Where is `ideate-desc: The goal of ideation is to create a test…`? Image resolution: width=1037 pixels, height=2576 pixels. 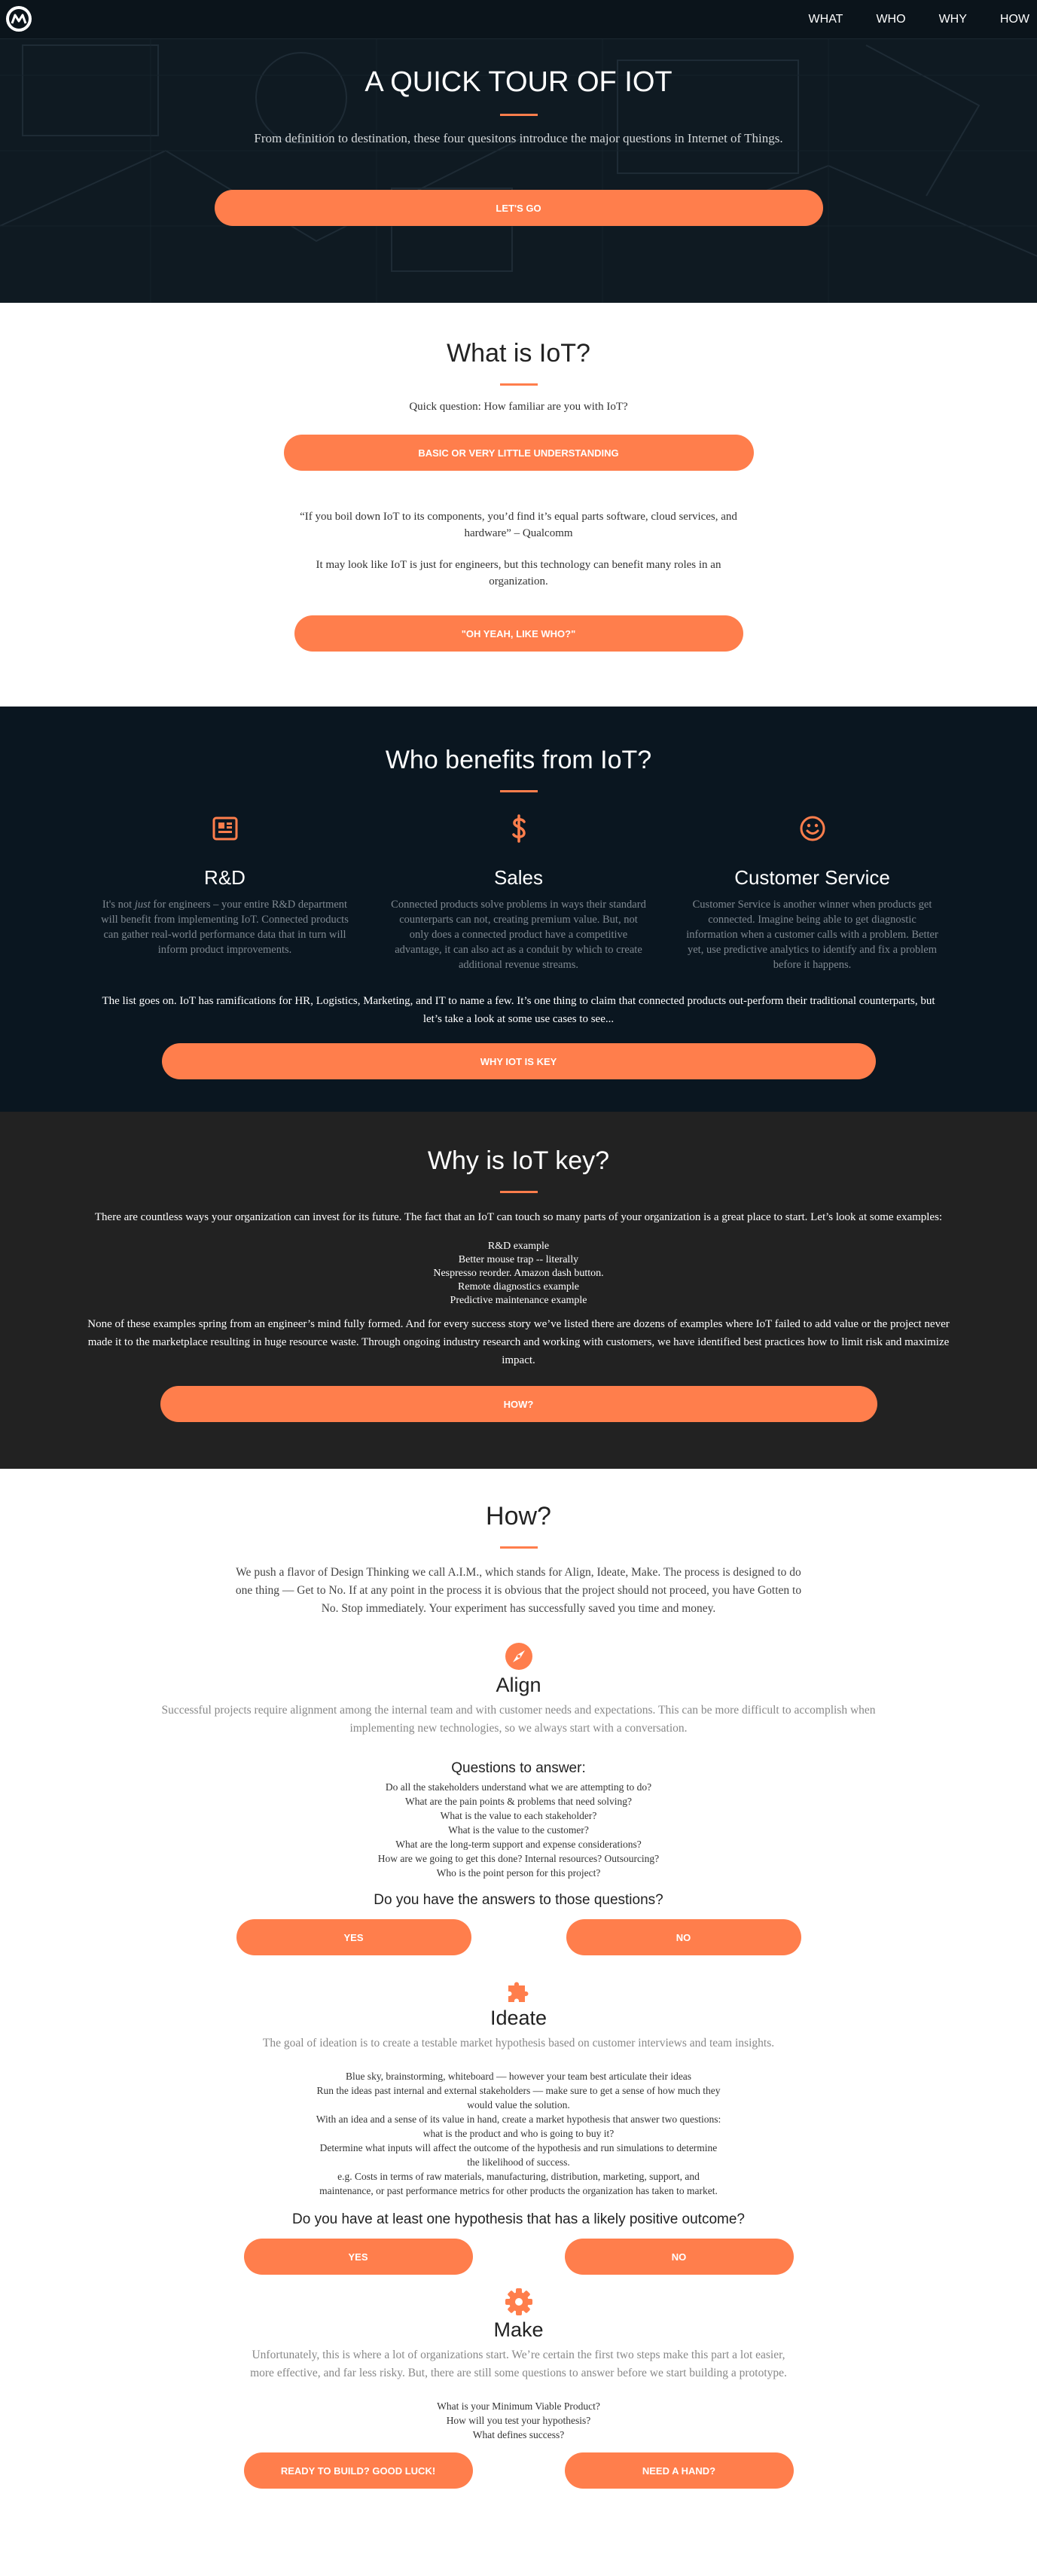 ideate-desc: The goal of ideation is to create a test… is located at coordinates (518, 2044).